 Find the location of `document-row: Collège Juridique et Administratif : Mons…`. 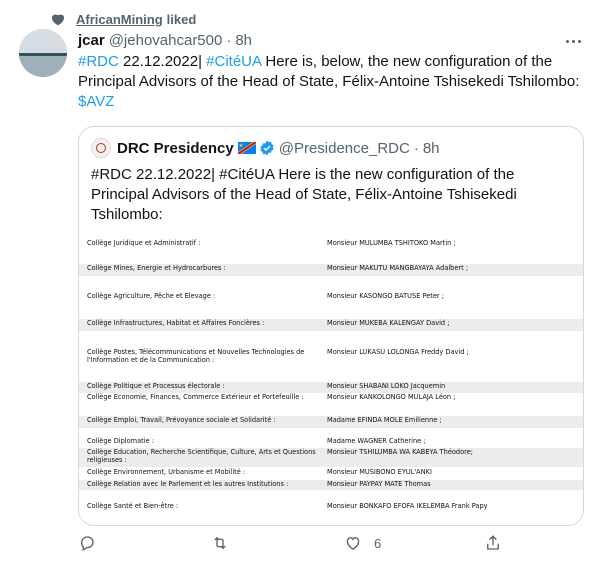

document-row: Collège Juridique et Administratif : Mons… is located at coordinates (331, 245).